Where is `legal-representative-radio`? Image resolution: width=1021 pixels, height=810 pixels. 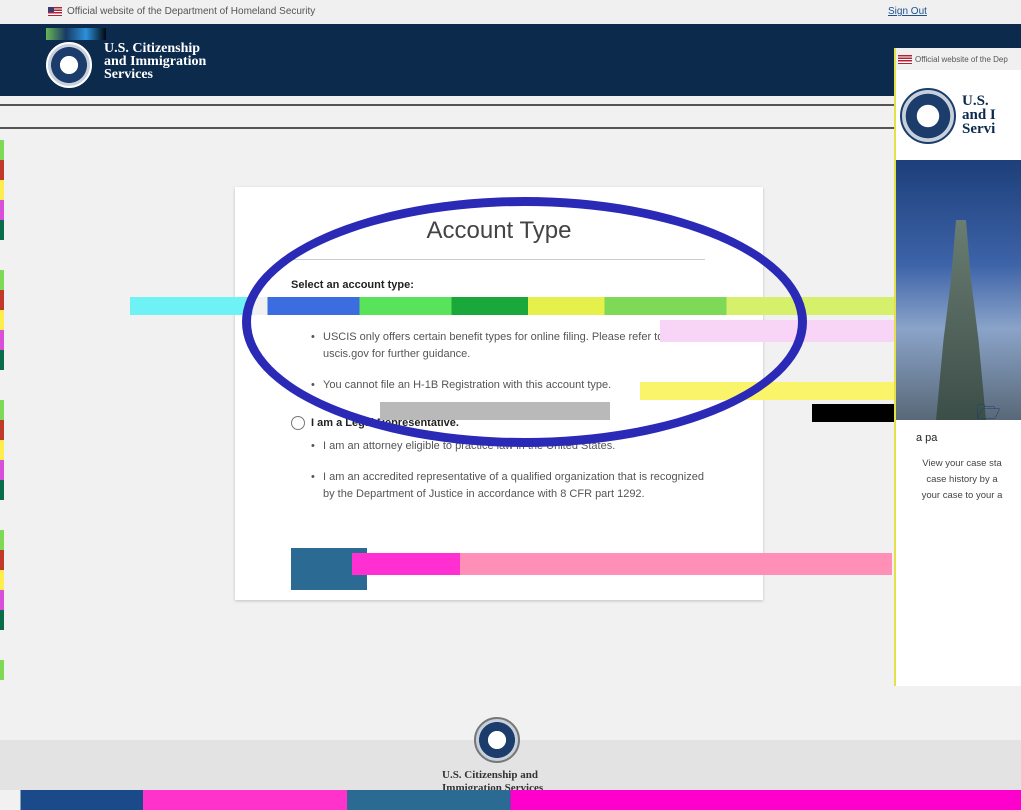 legal-representative-radio is located at coordinates (298, 423).